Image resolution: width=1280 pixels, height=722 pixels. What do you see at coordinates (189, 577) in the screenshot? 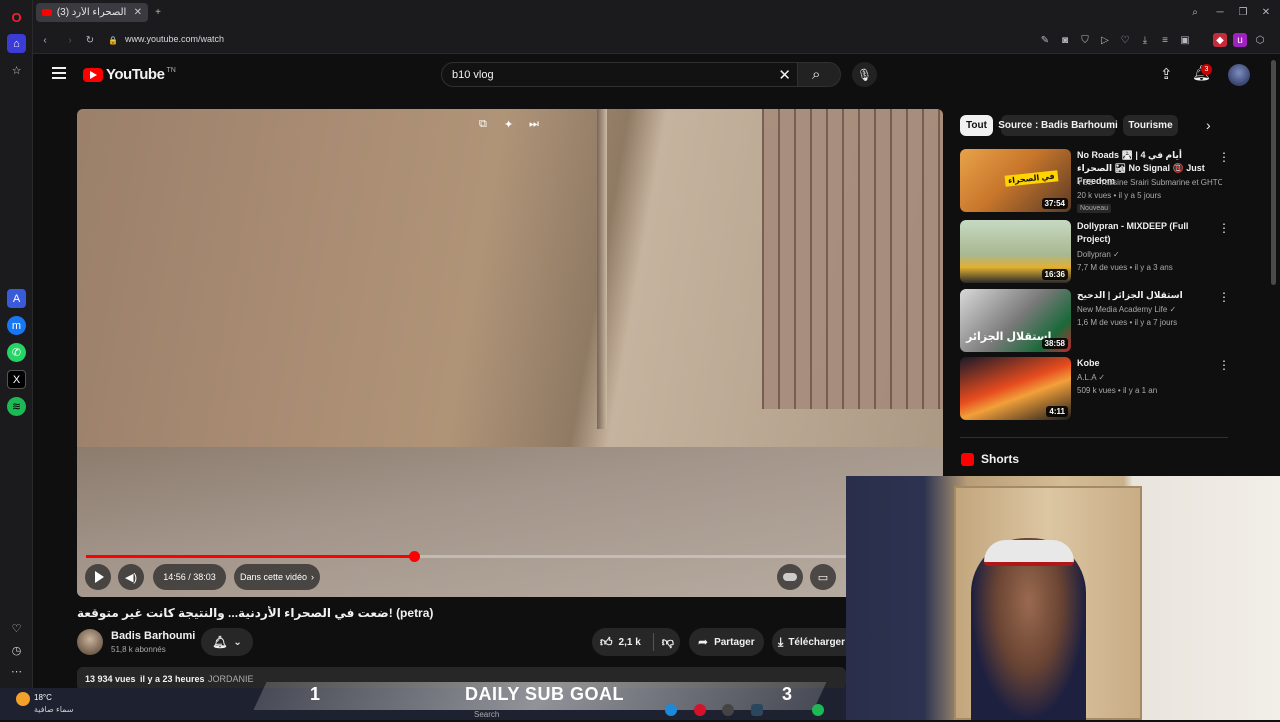
I see `time-display: 14:56 / 38:03` at bounding box center [189, 577].